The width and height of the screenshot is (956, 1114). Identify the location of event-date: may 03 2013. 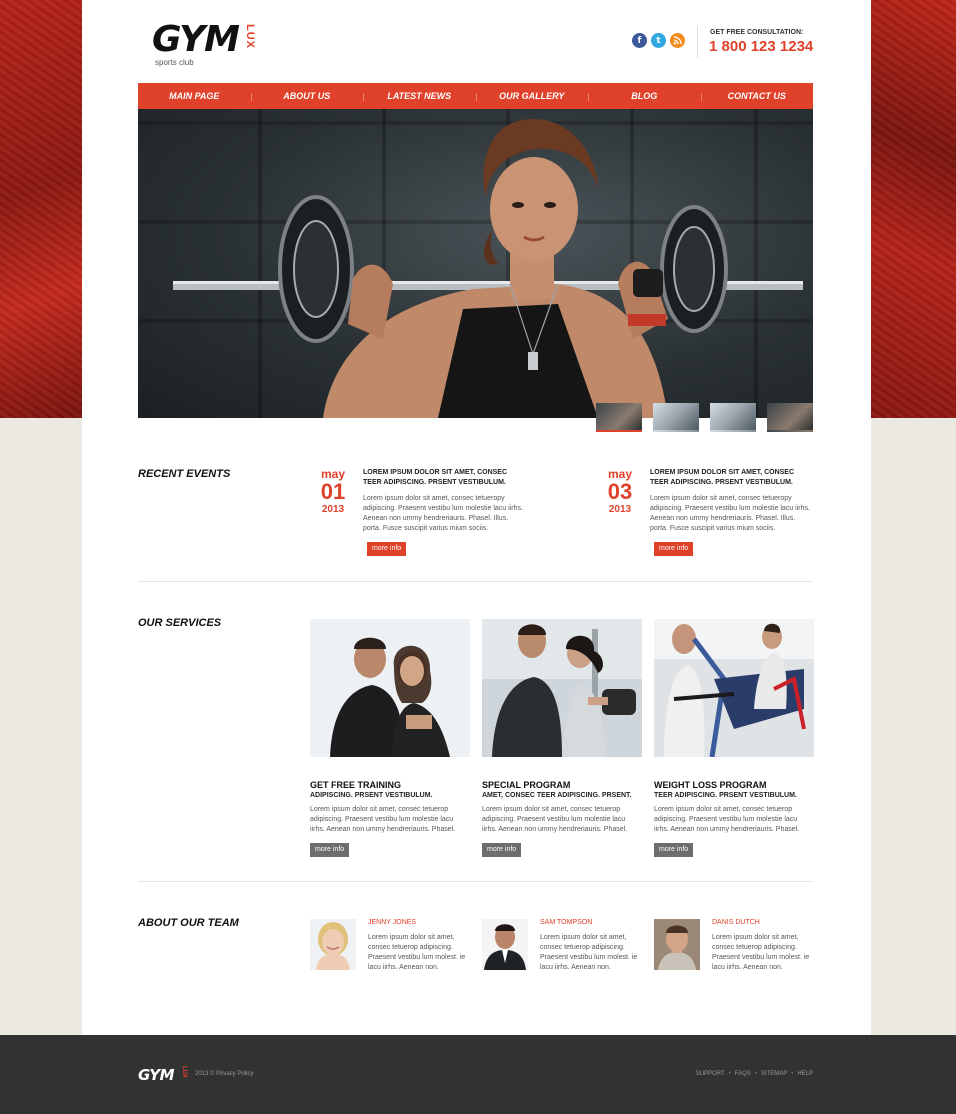
(620, 490).